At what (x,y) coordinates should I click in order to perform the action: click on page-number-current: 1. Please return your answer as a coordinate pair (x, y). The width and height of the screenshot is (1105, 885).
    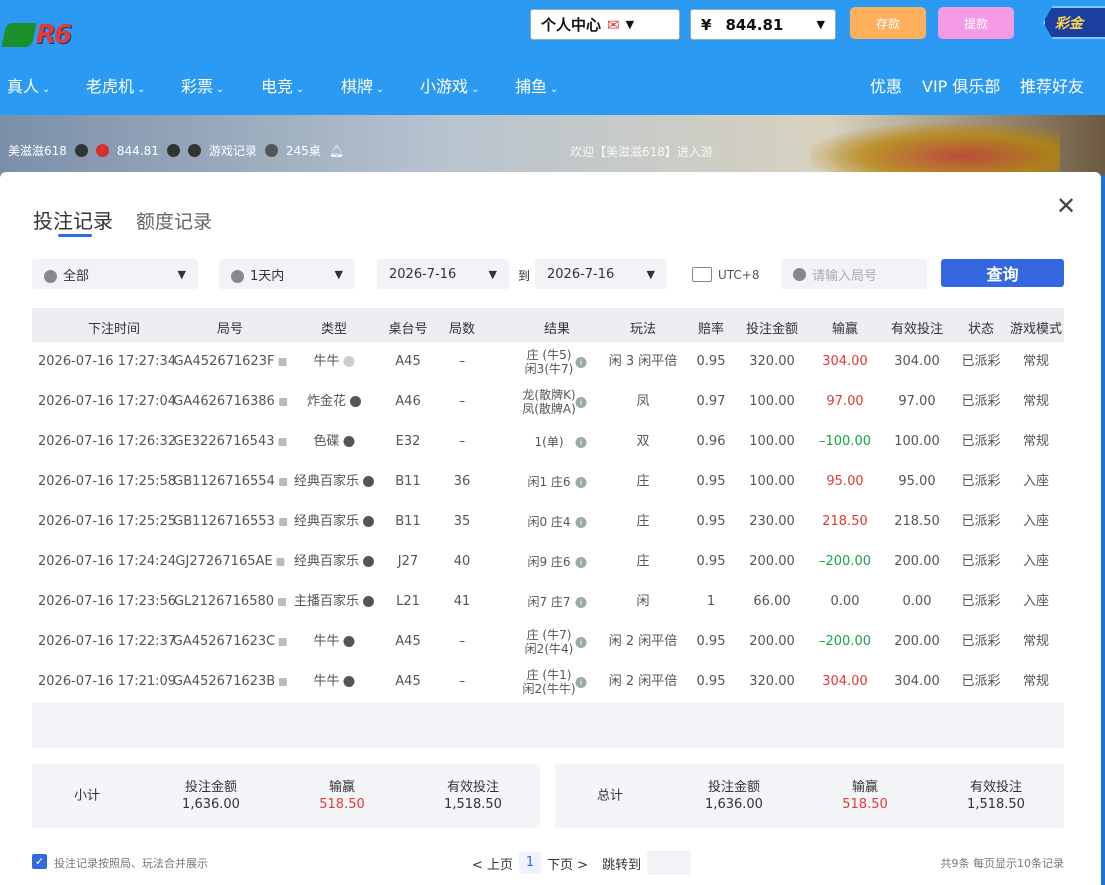
    Looking at the image, I should click on (530, 863).